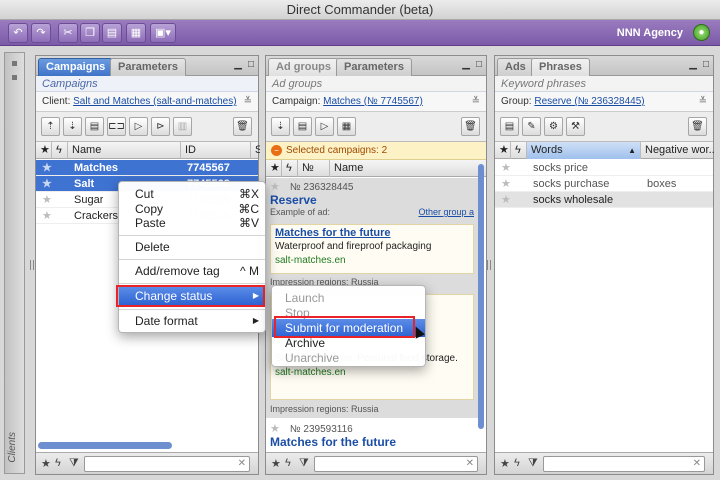 Image resolution: width=720 pixels, height=480 pixels. What do you see at coordinates (560, 67) in the screenshot?
I see `tab-phrases: Phrases` at bounding box center [560, 67].